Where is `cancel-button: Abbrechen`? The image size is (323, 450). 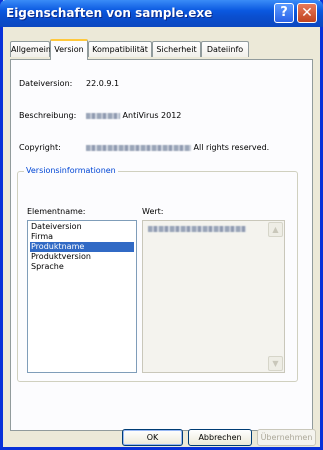
cancel-button: Abbrechen is located at coordinates (220, 437).